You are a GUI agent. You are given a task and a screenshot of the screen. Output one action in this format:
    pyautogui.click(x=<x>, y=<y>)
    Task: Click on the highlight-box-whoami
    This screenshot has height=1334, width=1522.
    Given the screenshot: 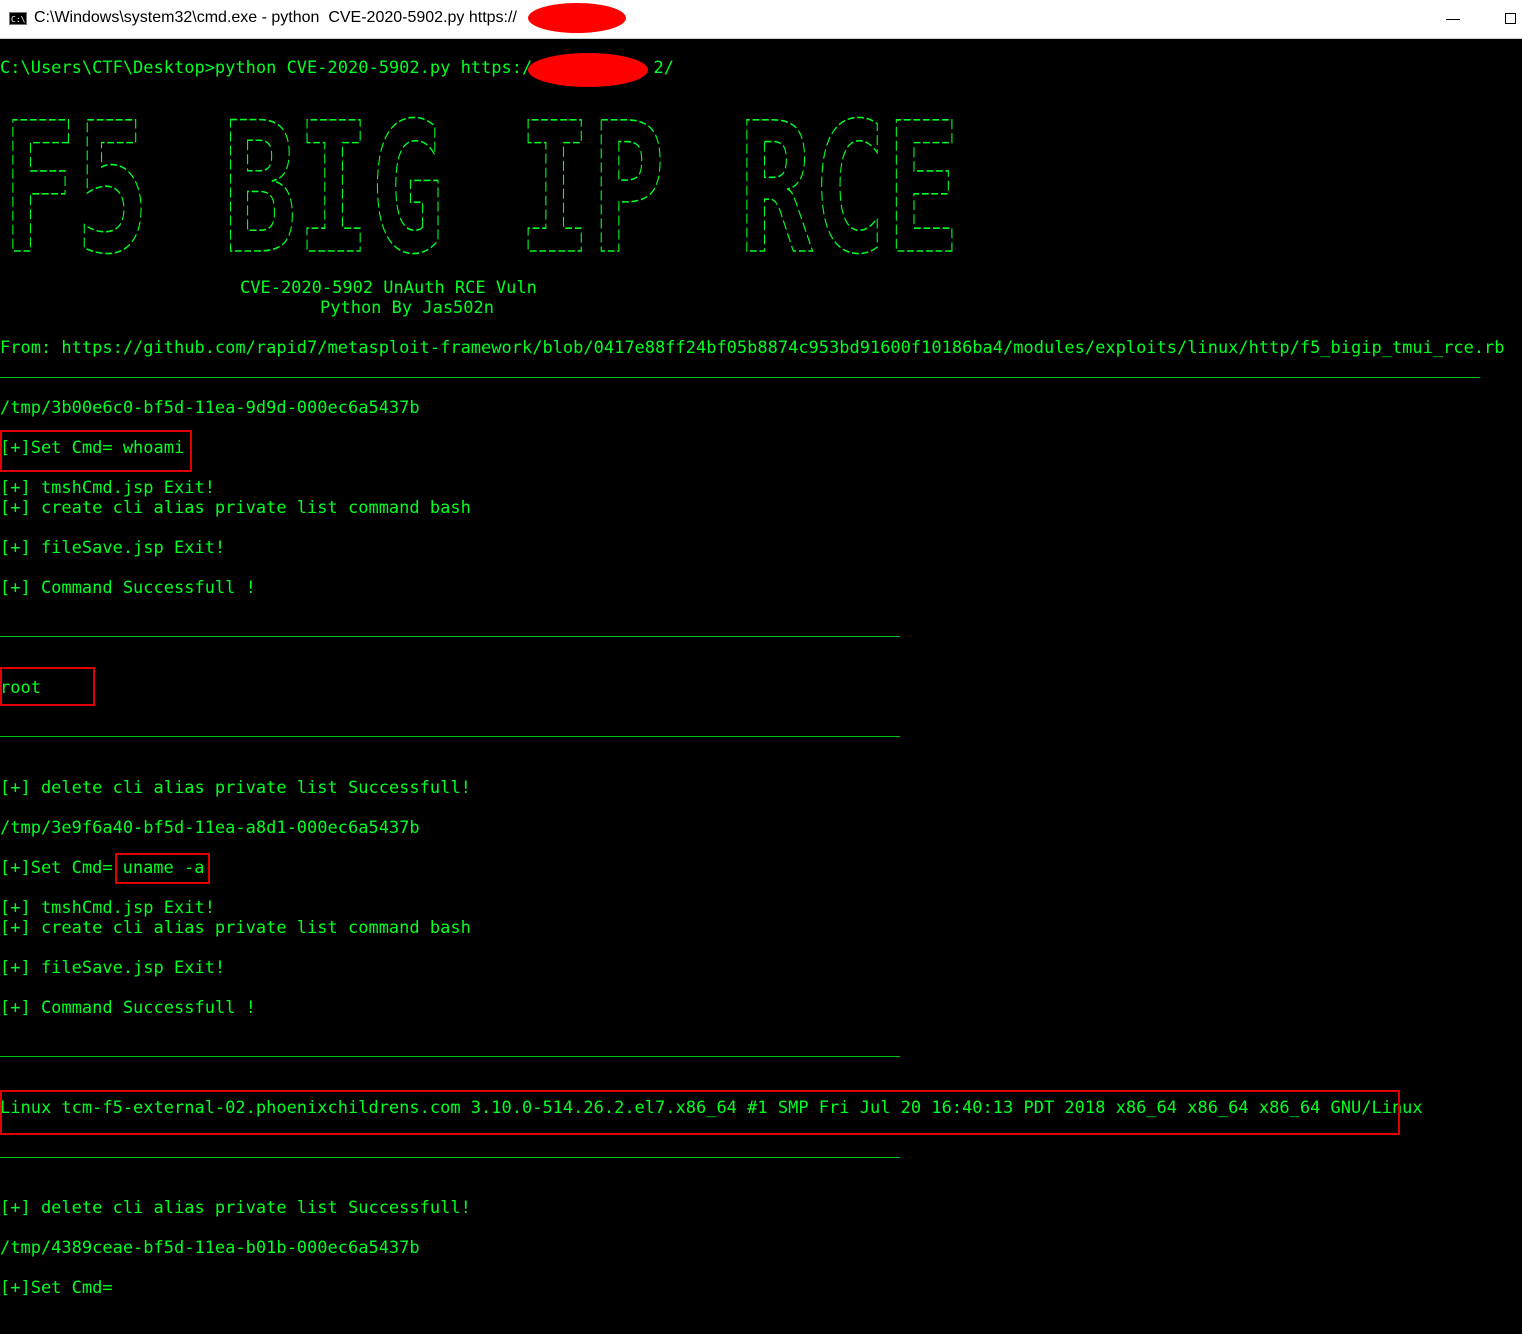 What is the action you would take?
    pyautogui.click(x=96, y=451)
    